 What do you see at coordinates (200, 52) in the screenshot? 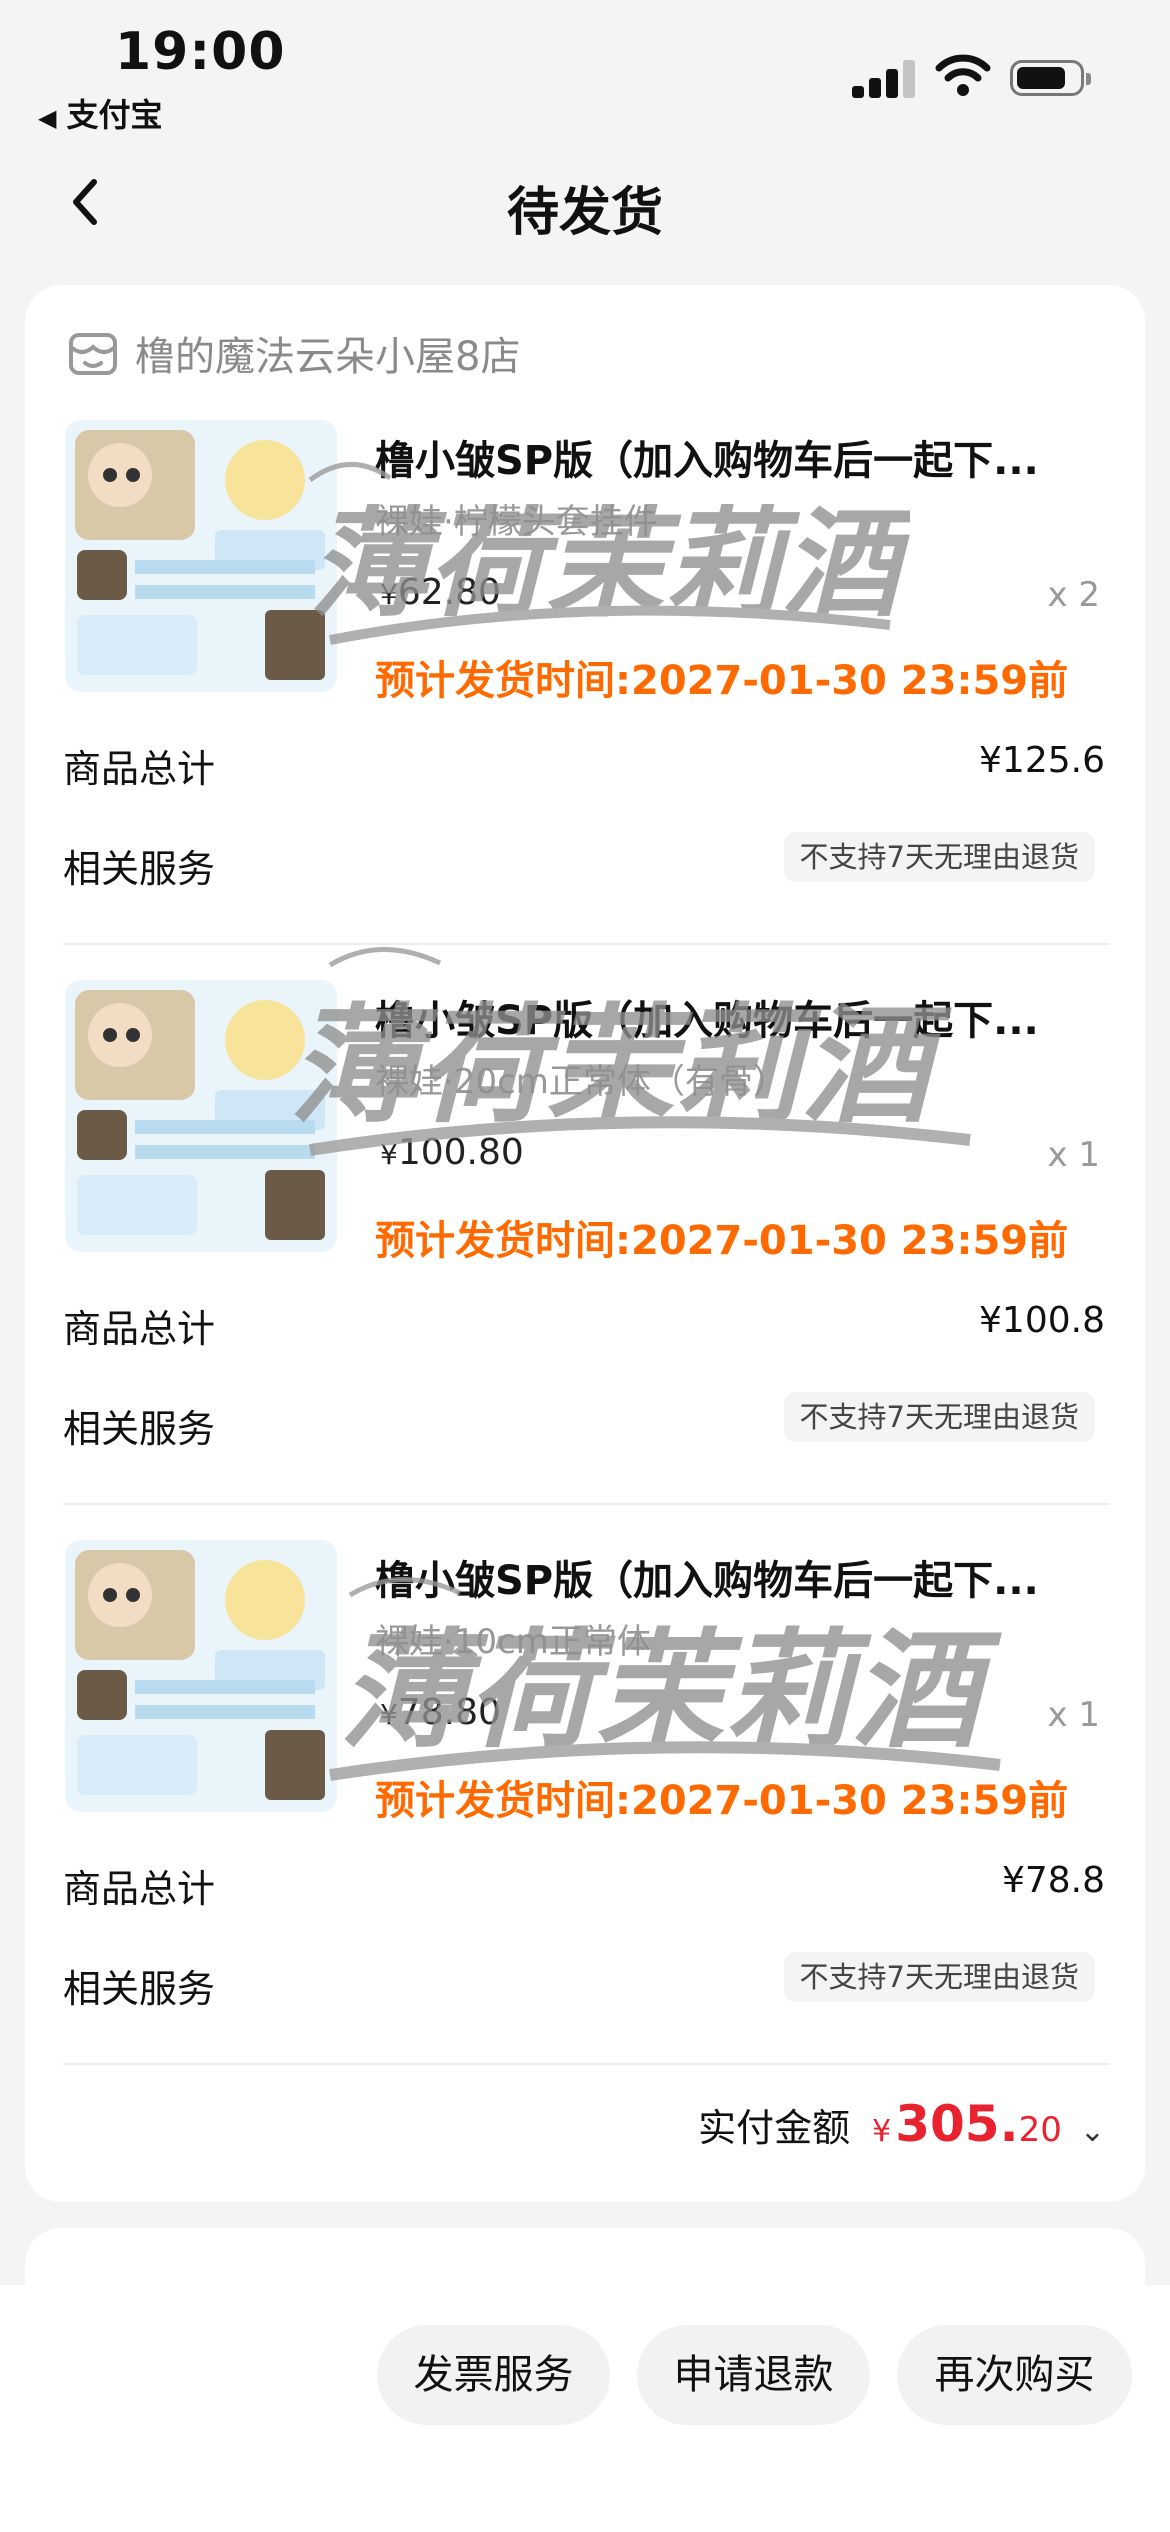
I see `clock: 19:00` at bounding box center [200, 52].